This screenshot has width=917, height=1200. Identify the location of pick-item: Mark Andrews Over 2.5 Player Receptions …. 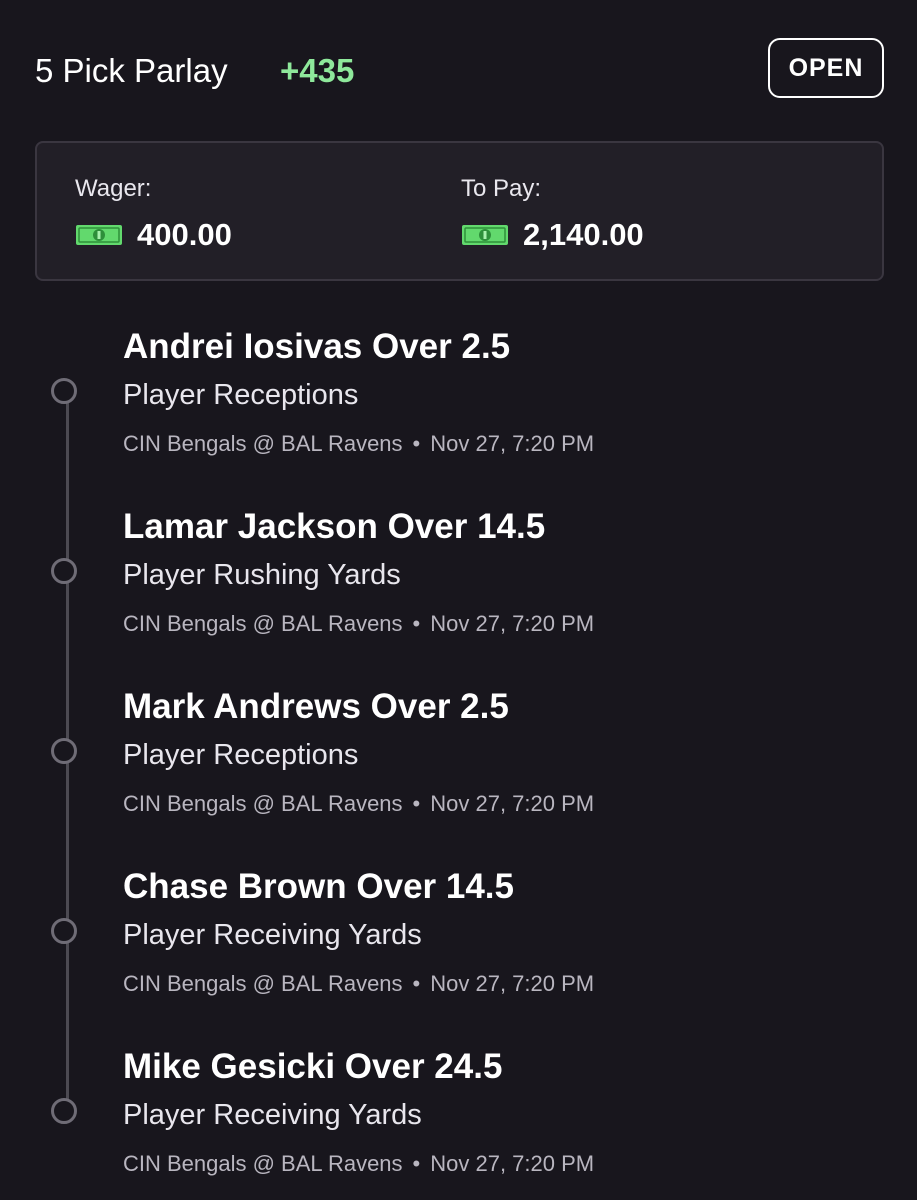
(458, 760).